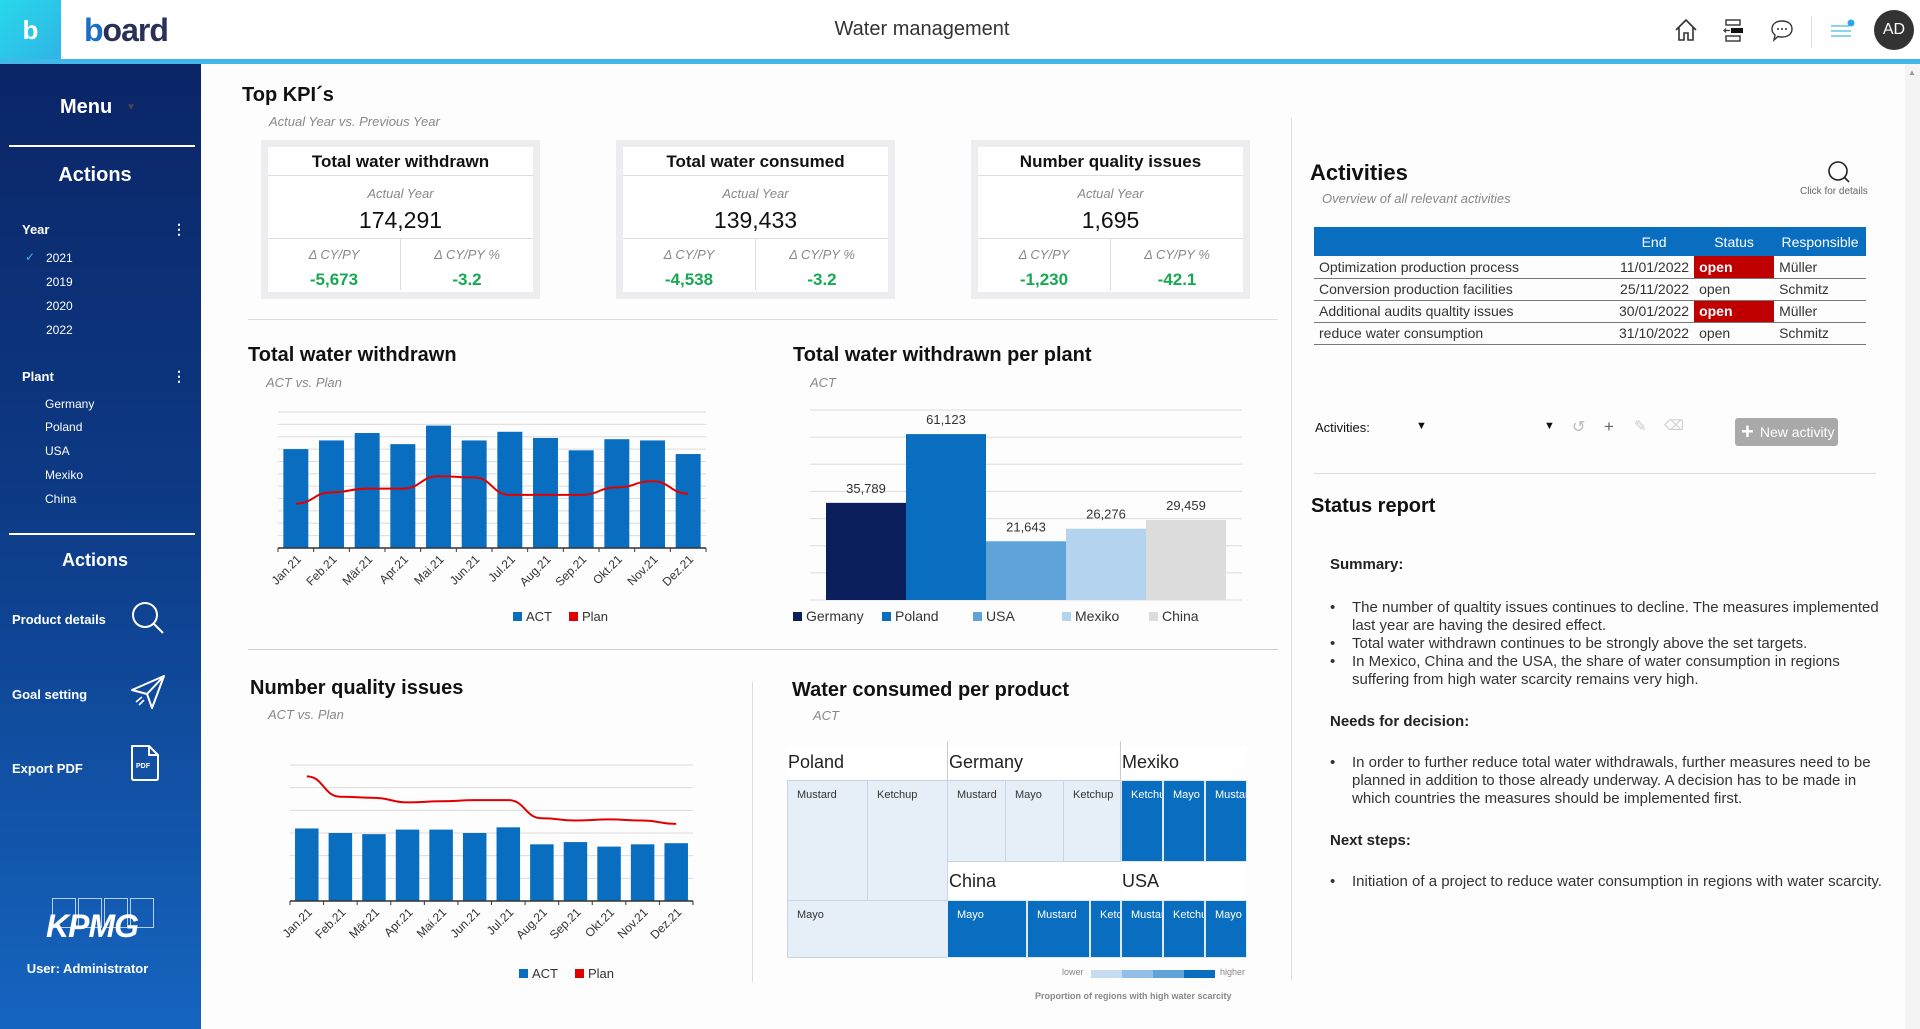 This screenshot has height=1029, width=1920. What do you see at coordinates (822, 279) in the screenshot?
I see `kpi-delta-pct-value: -3.2` at bounding box center [822, 279].